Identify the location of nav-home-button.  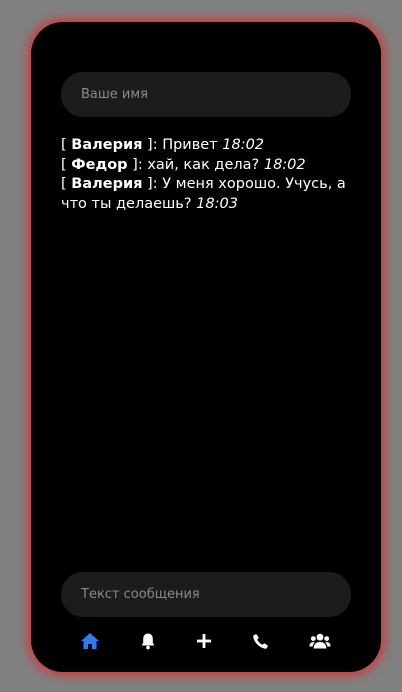
(90, 641).